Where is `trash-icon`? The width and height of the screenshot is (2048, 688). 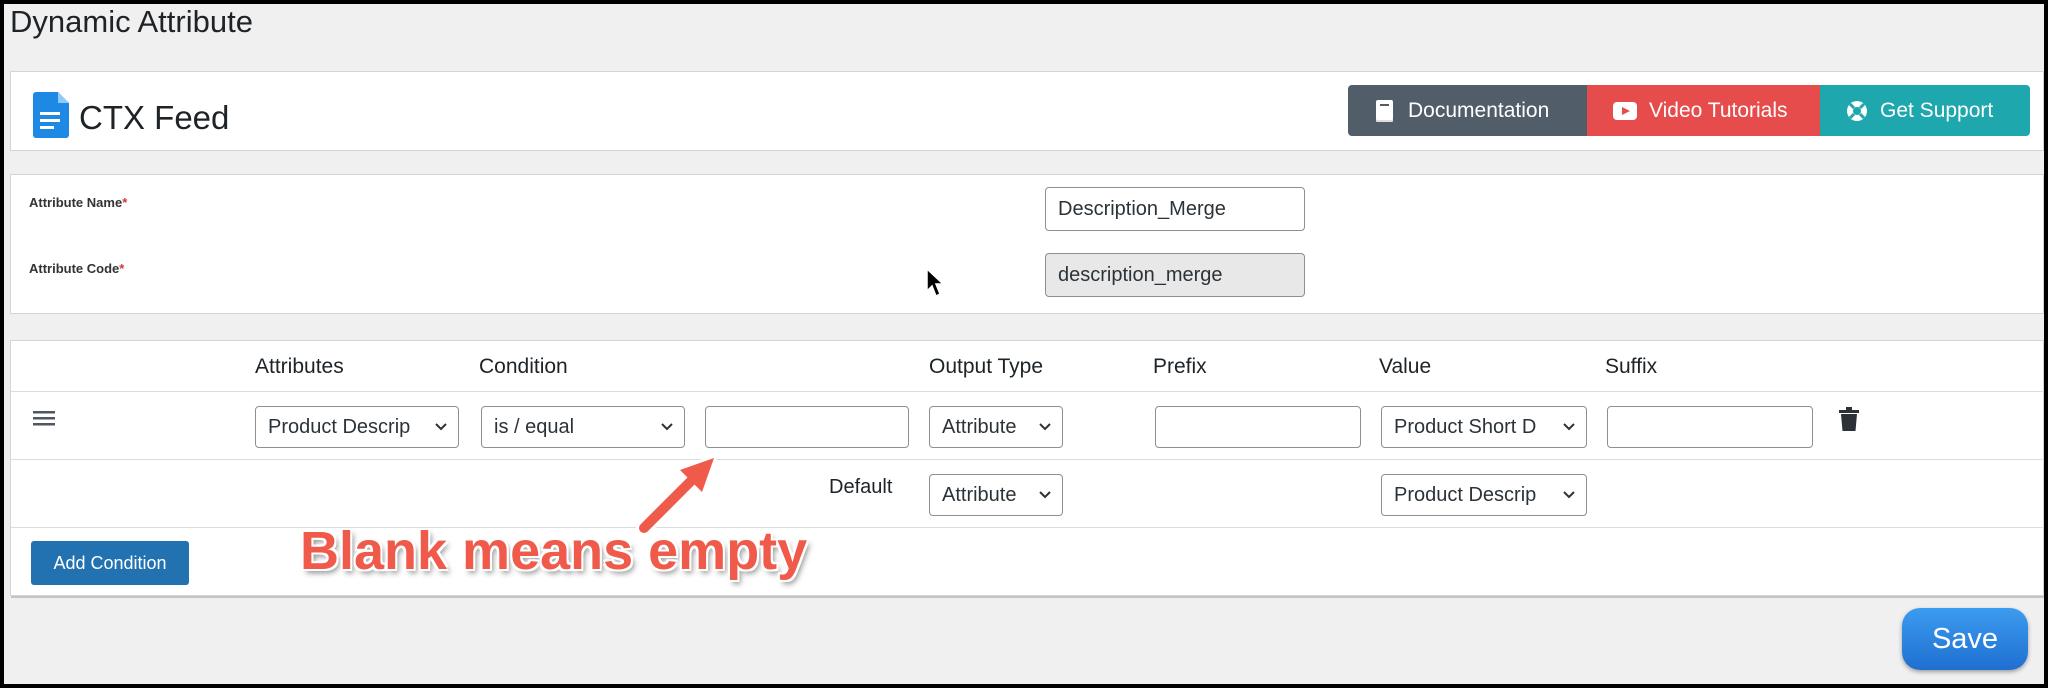 trash-icon is located at coordinates (1849, 421).